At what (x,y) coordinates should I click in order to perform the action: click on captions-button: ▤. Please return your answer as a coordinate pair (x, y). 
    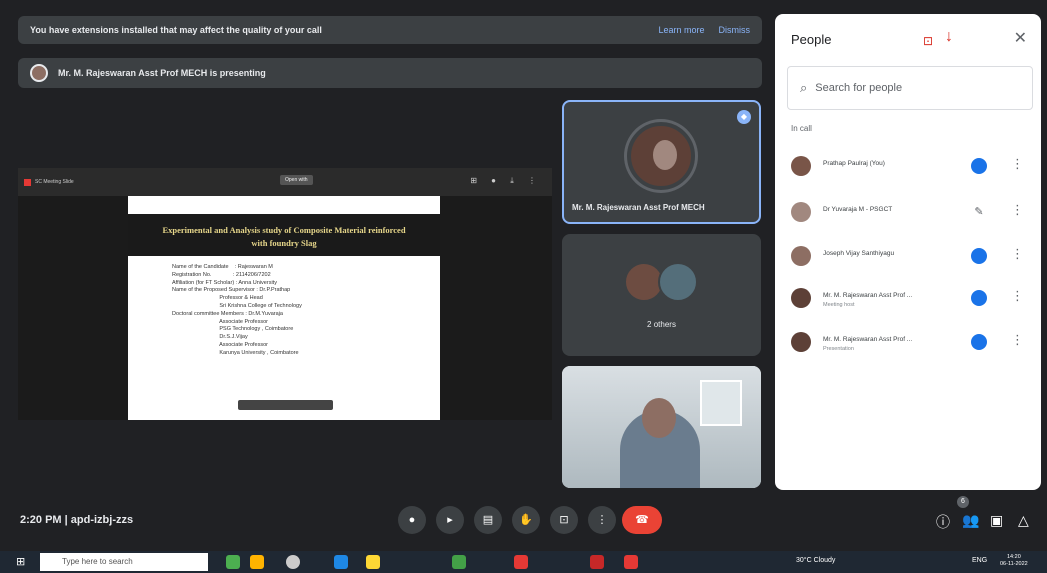
    Looking at the image, I should click on (488, 520).